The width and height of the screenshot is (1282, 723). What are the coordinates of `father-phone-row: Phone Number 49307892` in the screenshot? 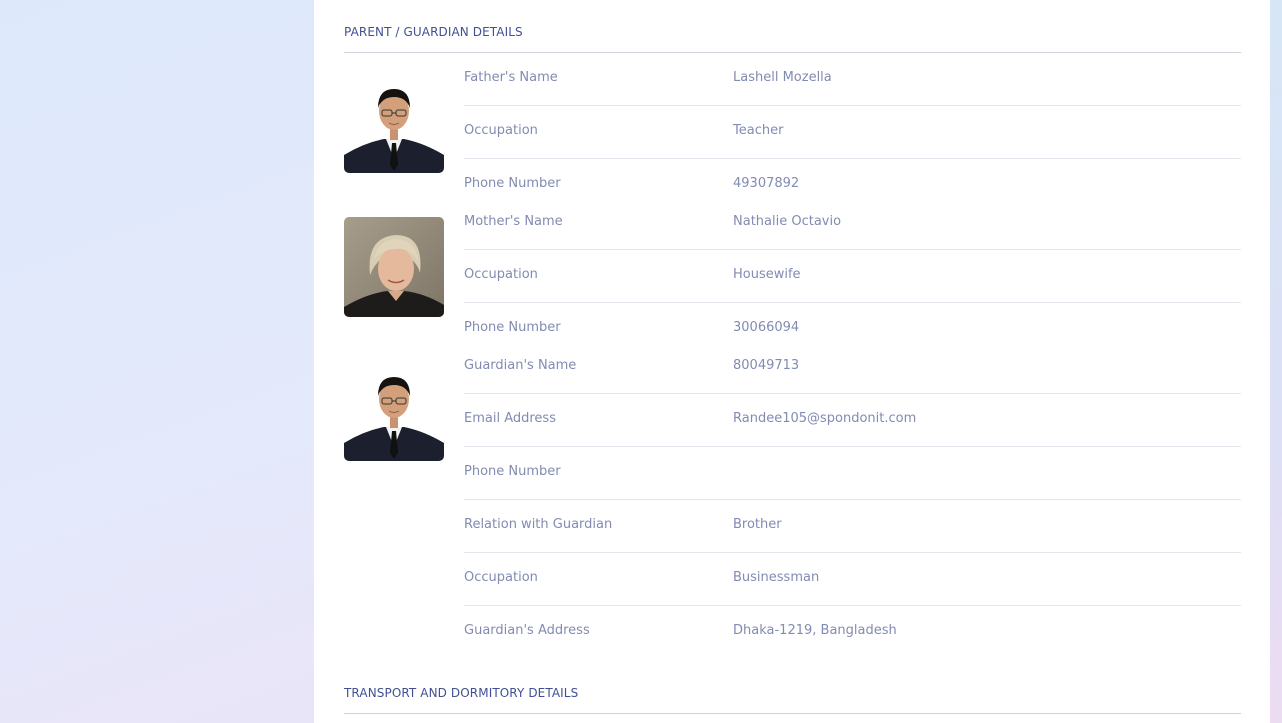 It's located at (852, 187).